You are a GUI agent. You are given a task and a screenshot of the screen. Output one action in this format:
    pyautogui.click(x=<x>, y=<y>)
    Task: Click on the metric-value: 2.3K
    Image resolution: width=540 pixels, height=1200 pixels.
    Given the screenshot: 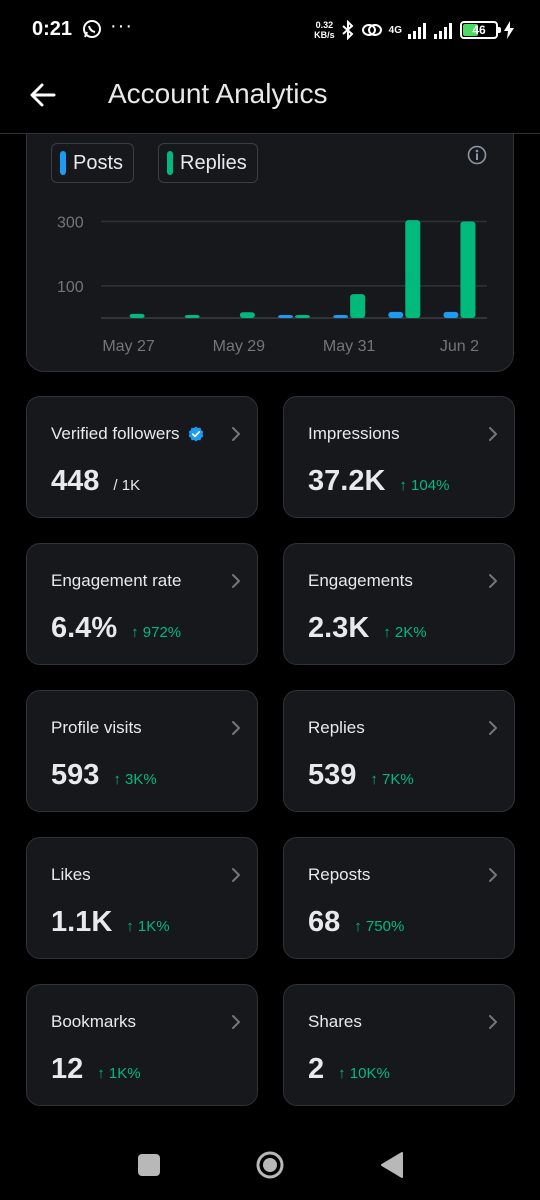 What is the action you would take?
    pyautogui.click(x=339, y=628)
    